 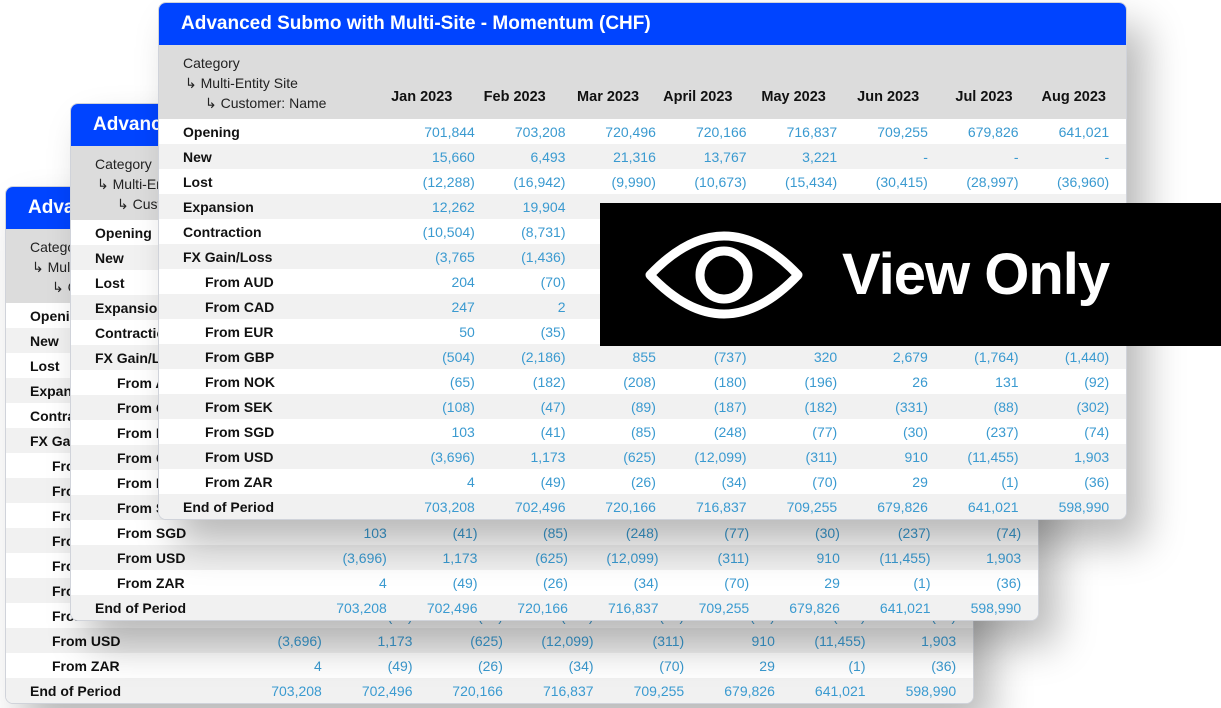 What do you see at coordinates (721, 131) in the screenshot?
I see `cell-value: 720,166` at bounding box center [721, 131].